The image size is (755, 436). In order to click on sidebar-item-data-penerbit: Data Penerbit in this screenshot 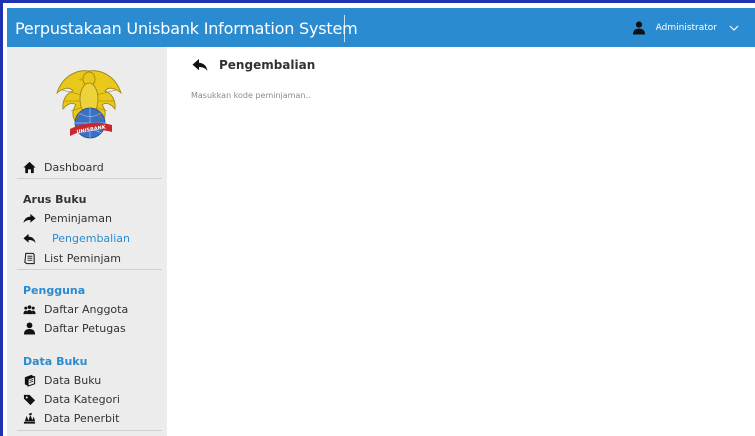, I will do `click(71, 418)`.